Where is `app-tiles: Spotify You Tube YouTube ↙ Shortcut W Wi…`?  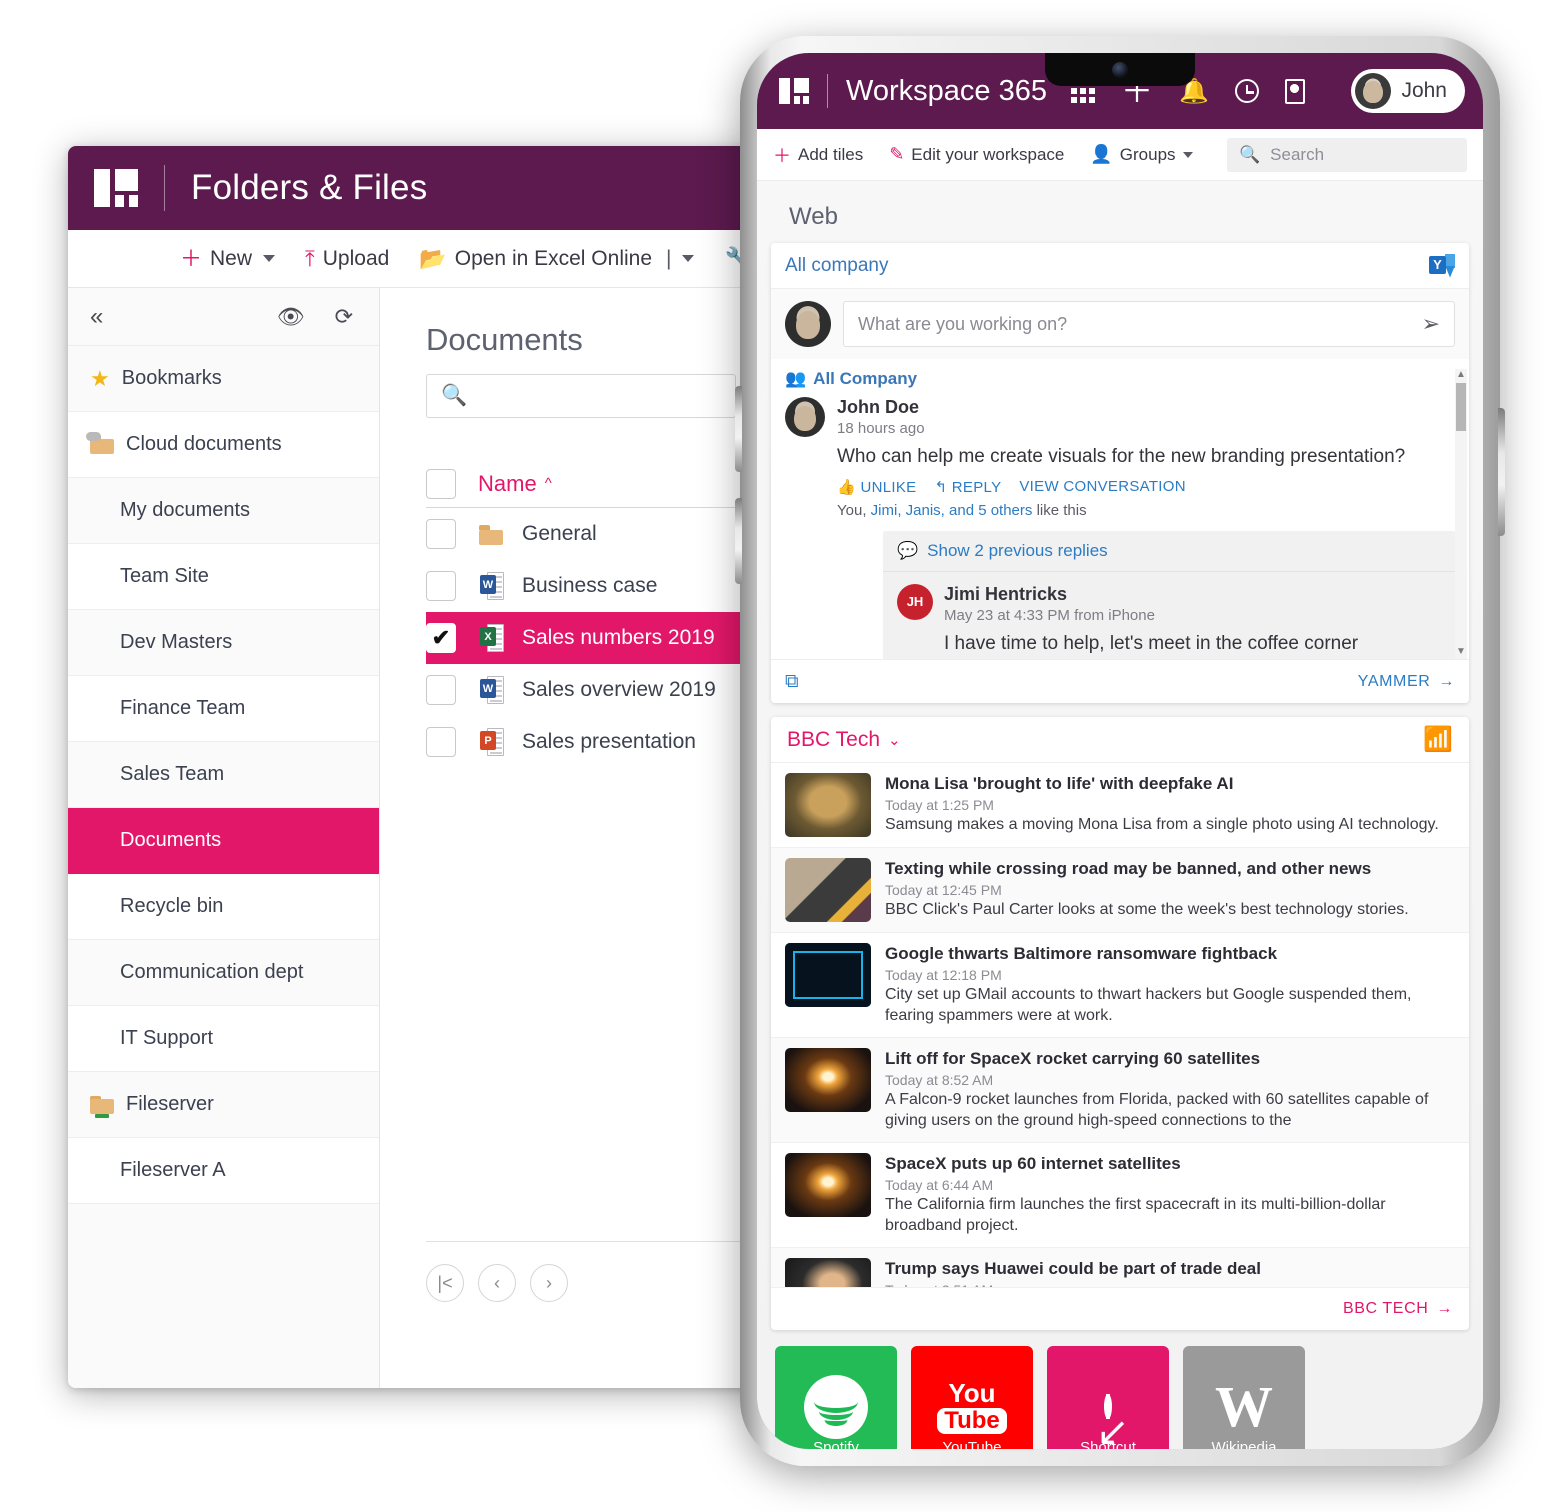
app-tiles: Spotify You Tube YouTube ↙ Shortcut W Wi… is located at coordinates (1120, 1397).